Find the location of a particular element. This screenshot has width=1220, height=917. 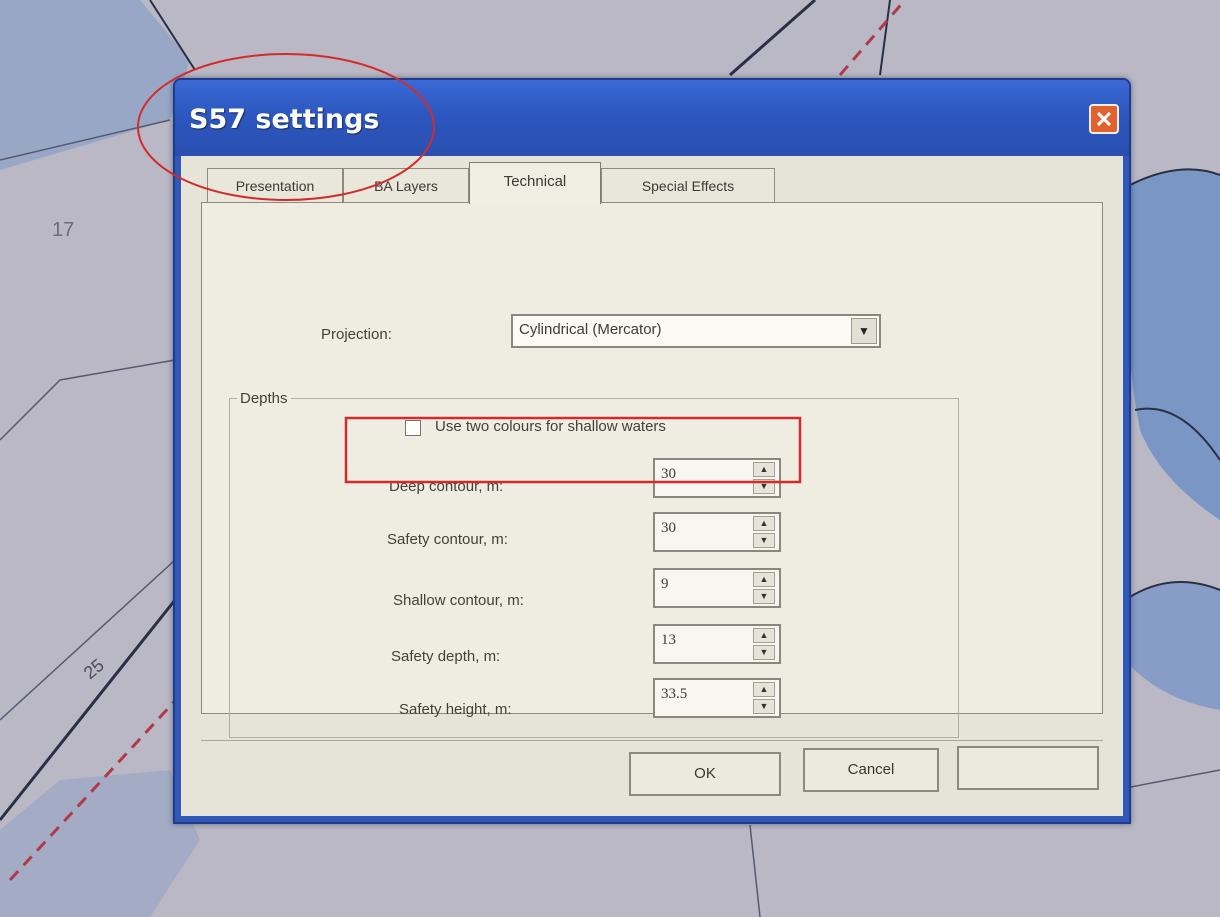

shallow-contour-value: 9 is located at coordinates (665, 584).